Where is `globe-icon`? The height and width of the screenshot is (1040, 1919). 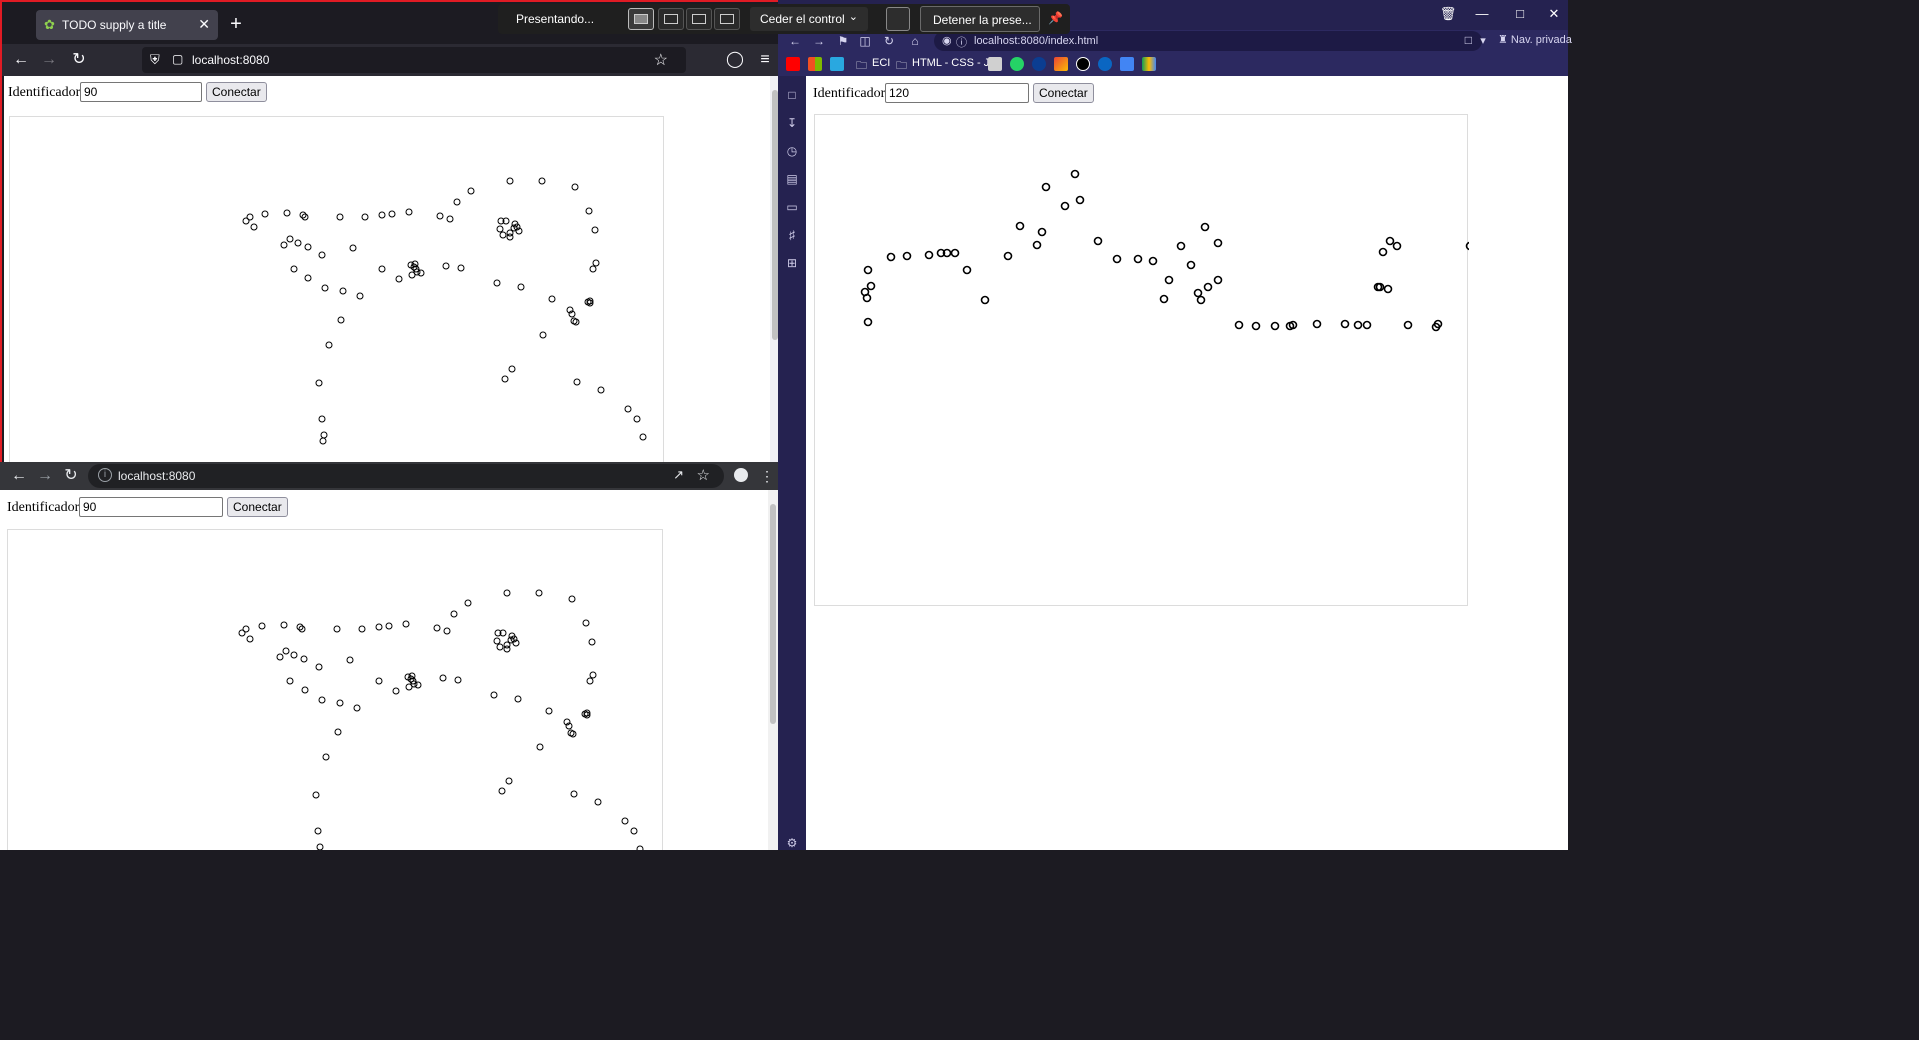 globe-icon is located at coordinates (1039, 64).